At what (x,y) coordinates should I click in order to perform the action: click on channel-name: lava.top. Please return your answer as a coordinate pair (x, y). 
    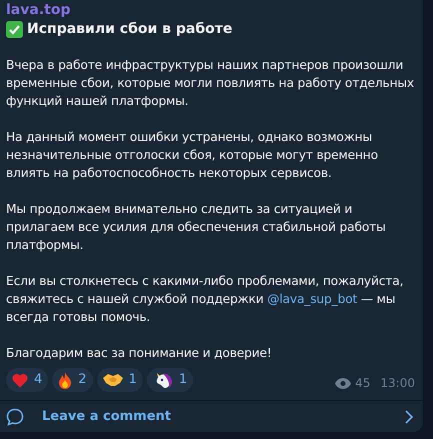
    Looking at the image, I should click on (211, 10).